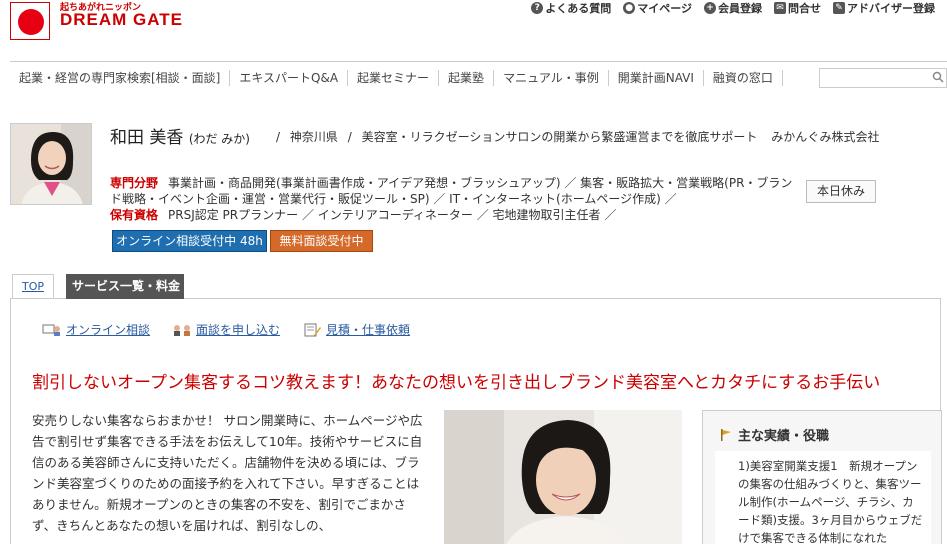  I want to click on advisor-register-link: ✎ アドバイザー登録, so click(884, 8).